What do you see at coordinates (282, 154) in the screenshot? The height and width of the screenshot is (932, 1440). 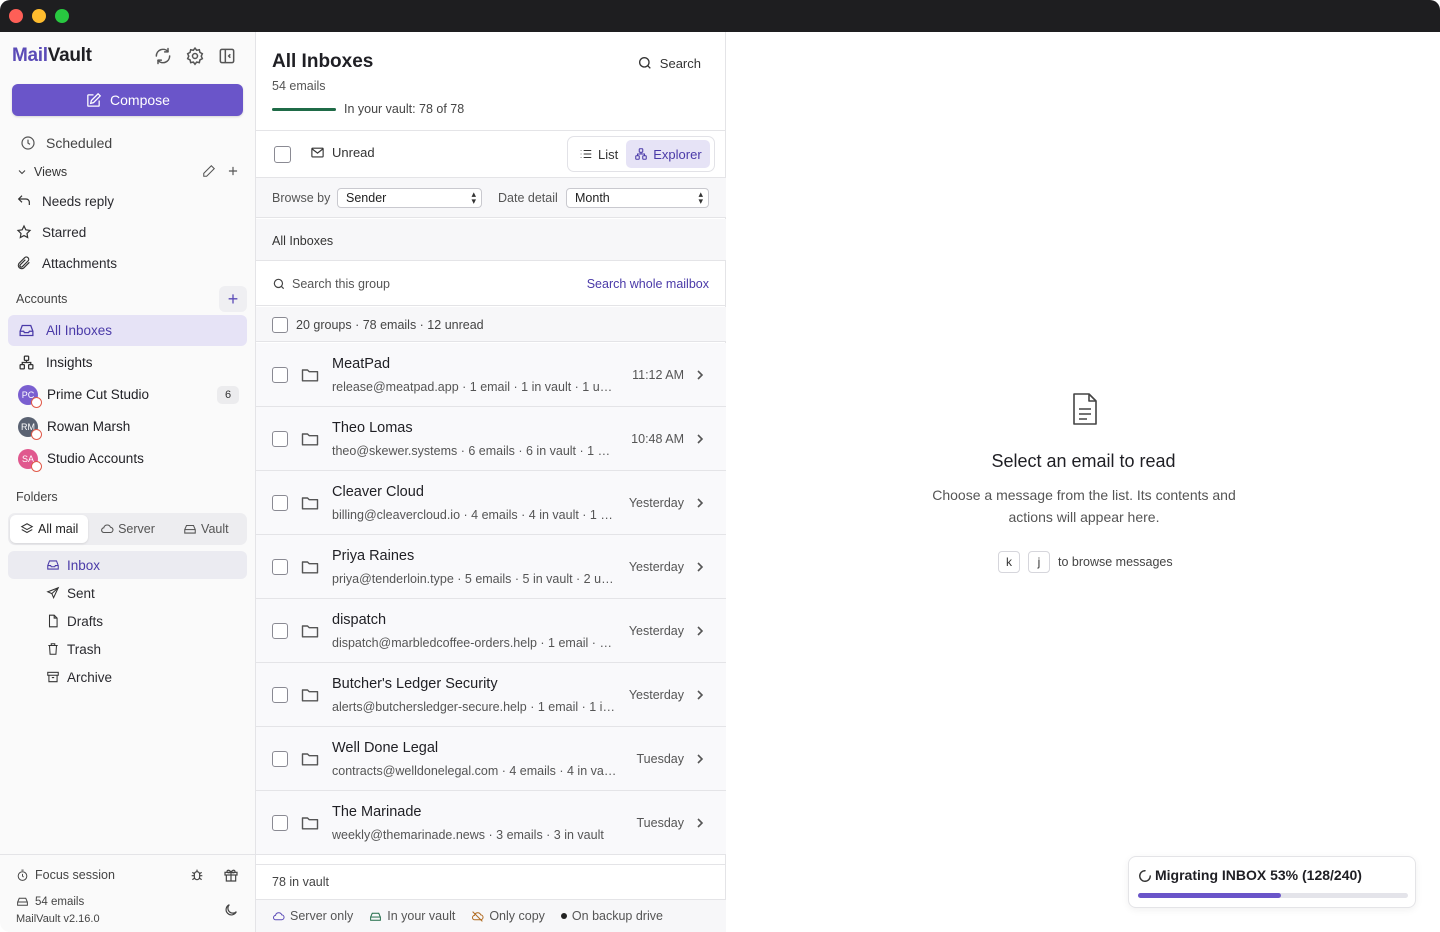 I see `select-all-checkbox` at bounding box center [282, 154].